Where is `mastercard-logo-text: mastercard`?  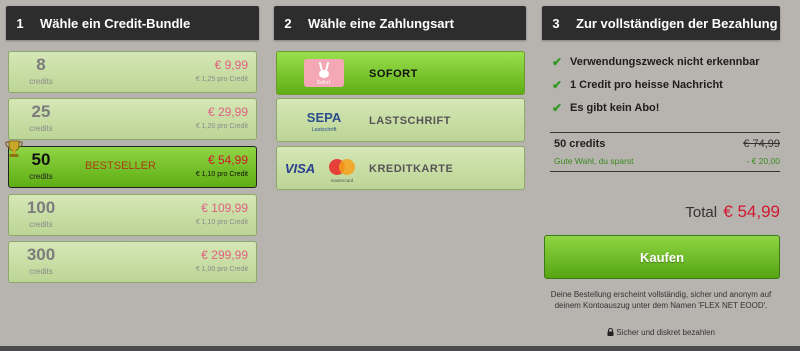 mastercard-logo-text: mastercard is located at coordinates (342, 180).